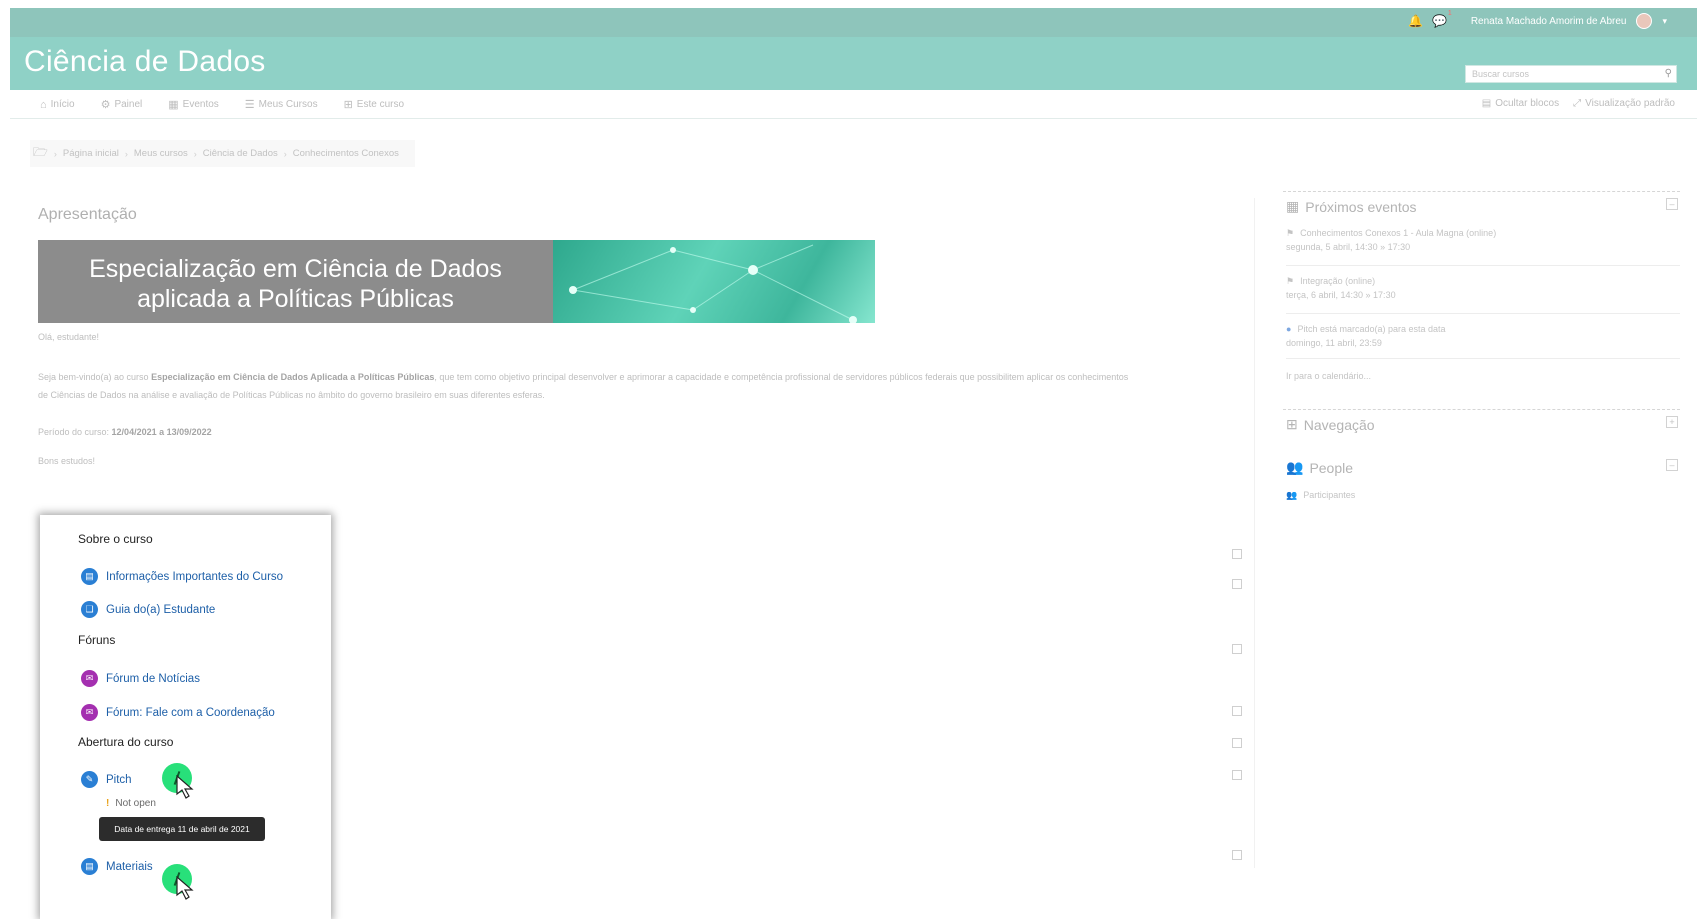  I want to click on people-block: 👥 People – 👥 Participantes, so click(1481, 483).